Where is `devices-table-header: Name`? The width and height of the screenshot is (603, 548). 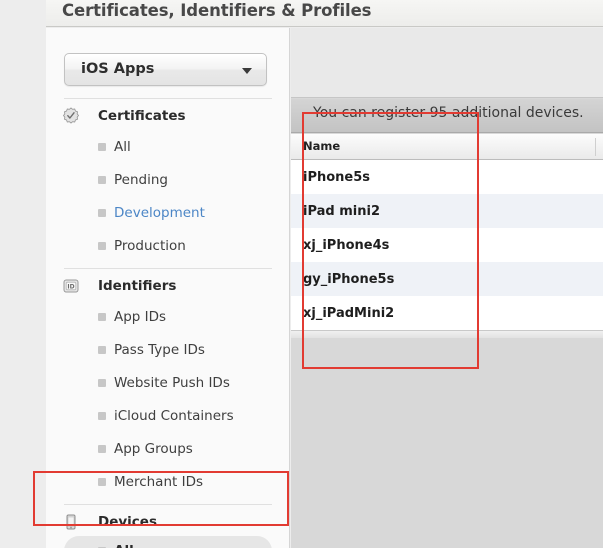
devices-table-header: Name is located at coordinates (447, 147).